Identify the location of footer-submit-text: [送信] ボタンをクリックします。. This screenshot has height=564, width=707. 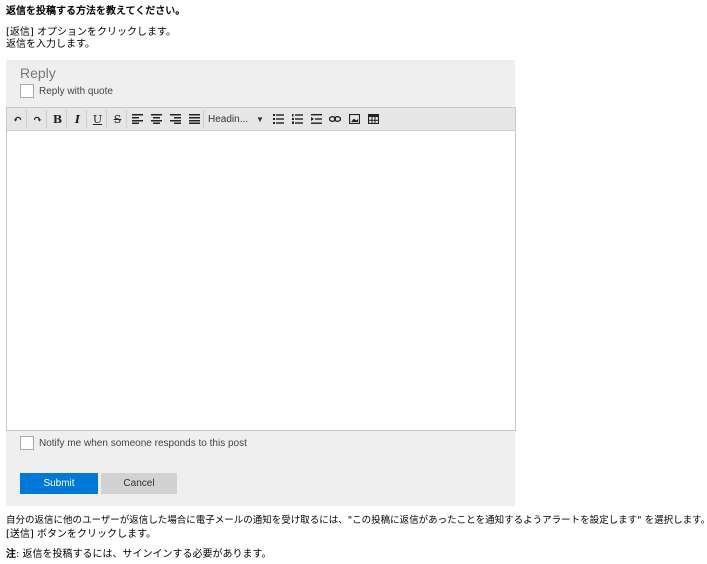
(81, 534).